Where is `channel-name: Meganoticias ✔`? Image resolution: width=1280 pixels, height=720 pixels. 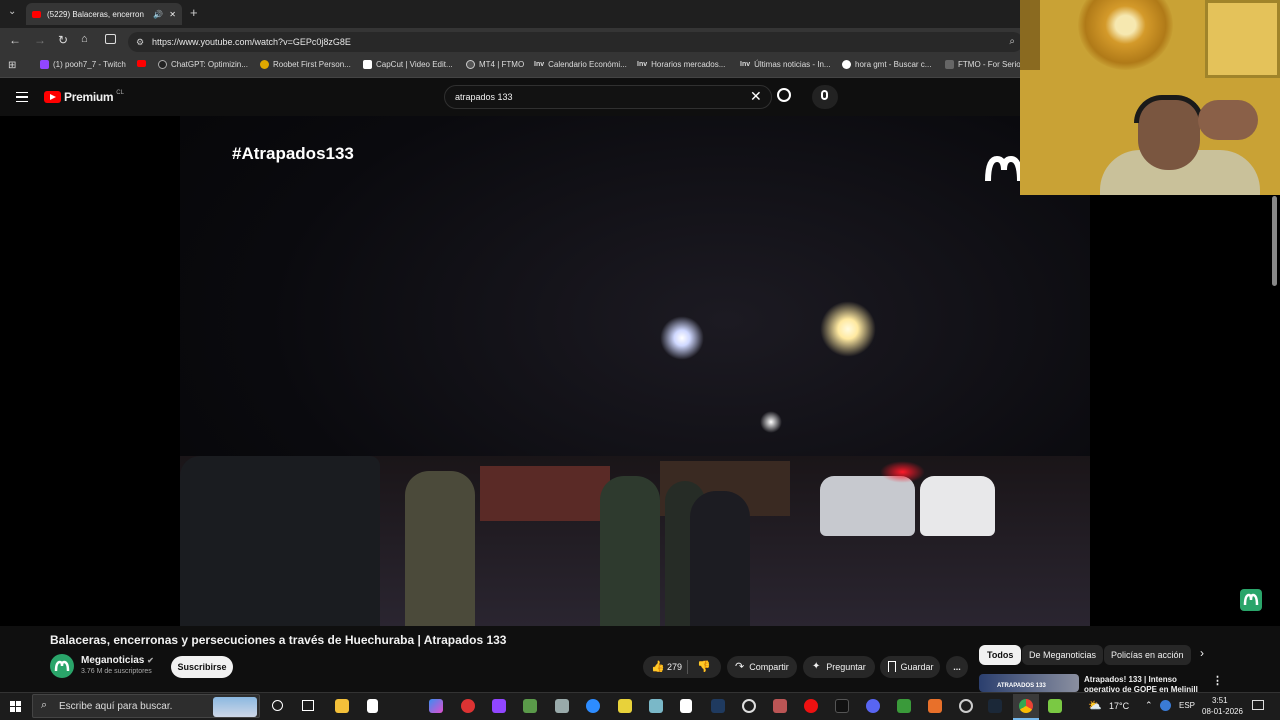 channel-name: Meganoticias ✔ is located at coordinates (117, 660).